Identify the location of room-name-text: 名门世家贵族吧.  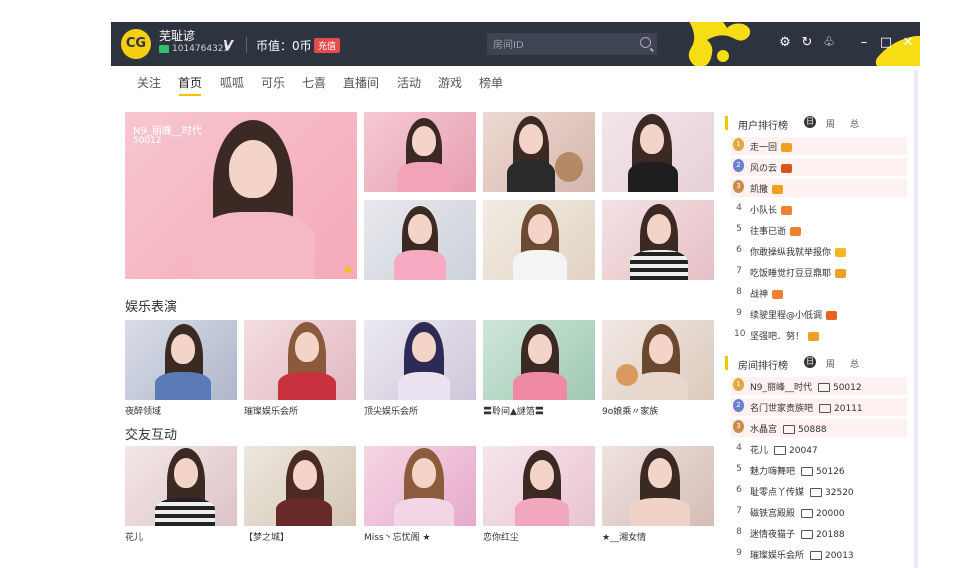
(782, 409).